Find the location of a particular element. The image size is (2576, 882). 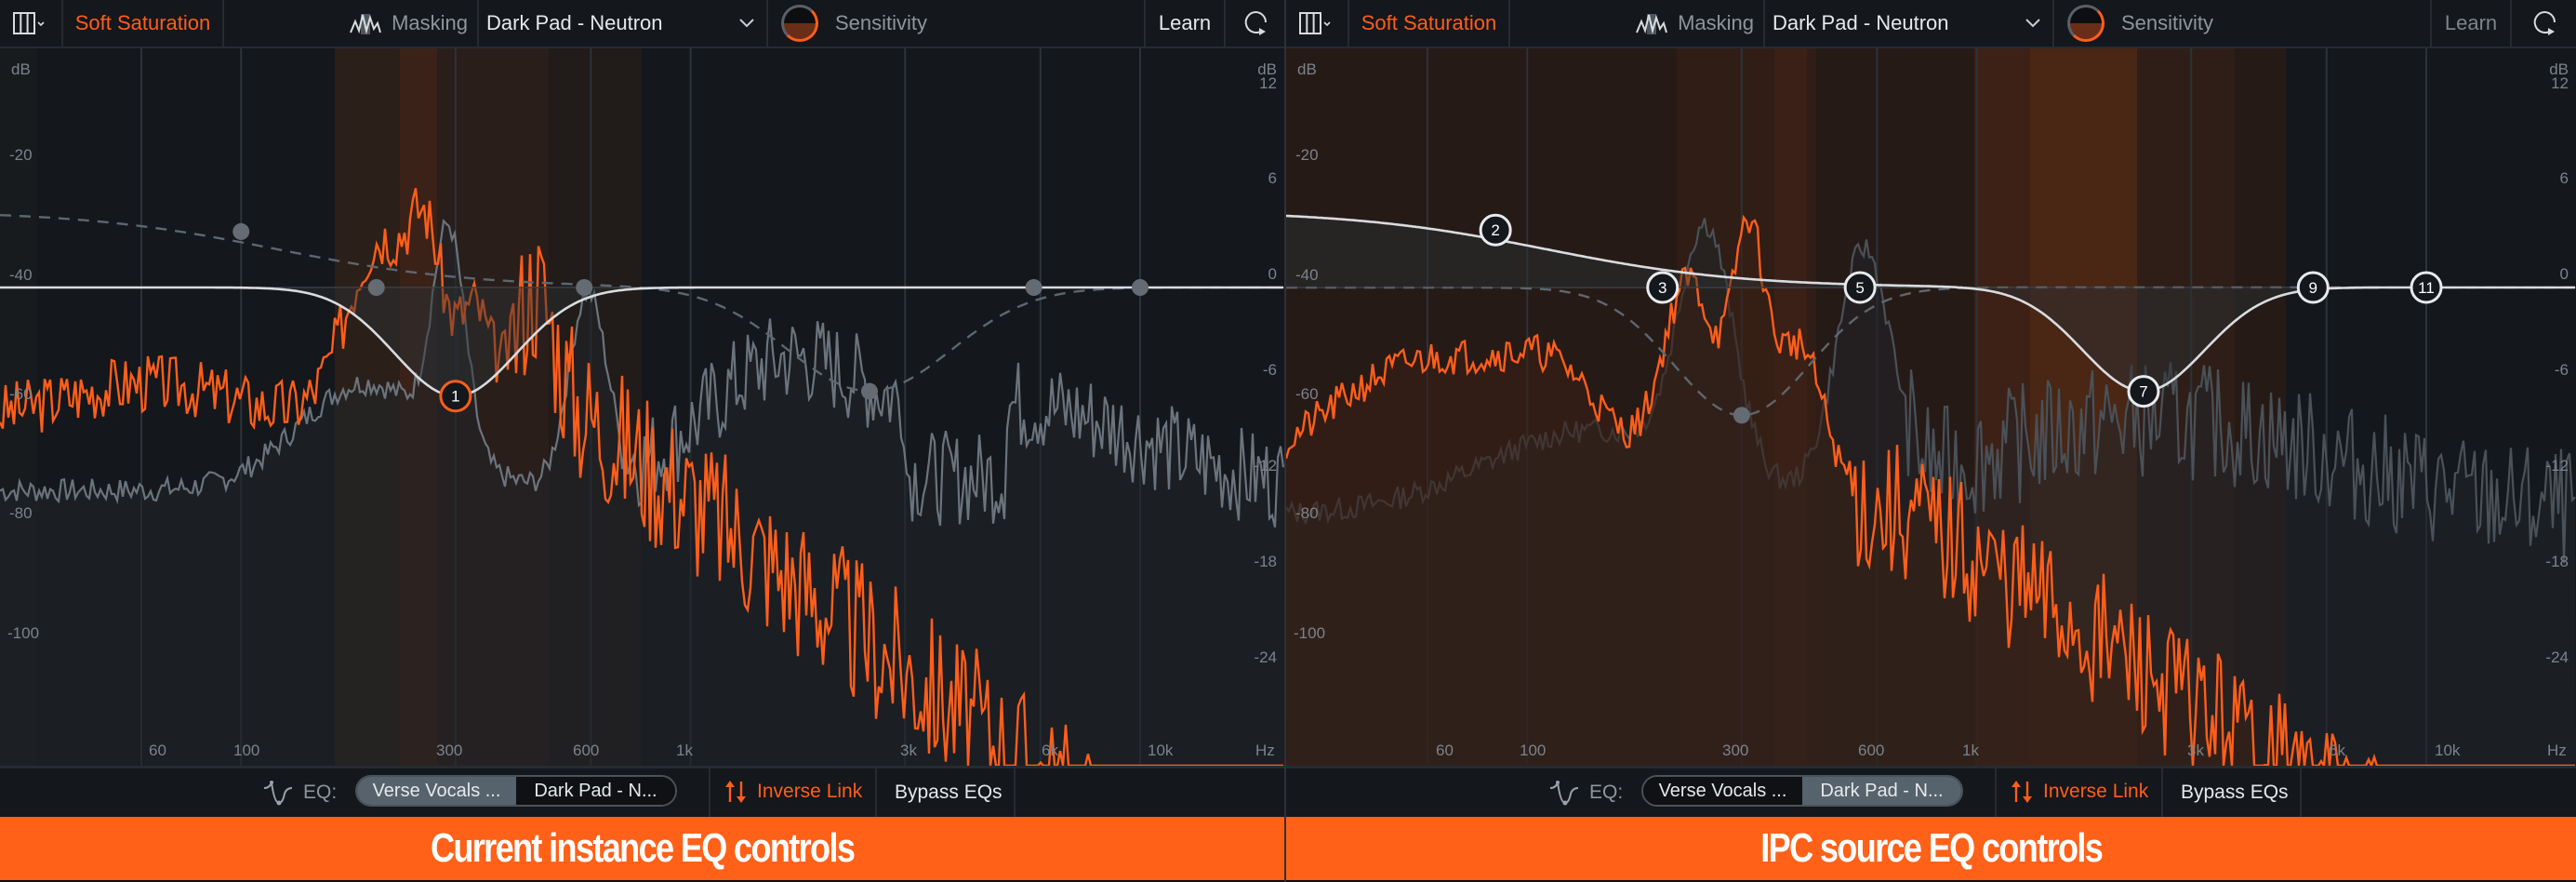

inverse-arrows-icon is located at coordinates (735, 792).